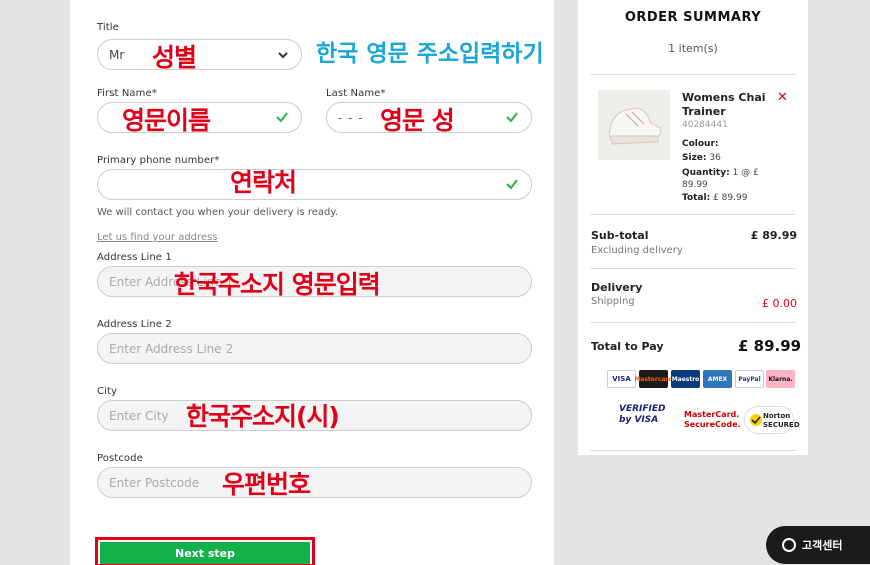 The height and width of the screenshot is (565, 870). Describe the element at coordinates (779, 303) in the screenshot. I see `shipping-value: £ 0.00` at that location.